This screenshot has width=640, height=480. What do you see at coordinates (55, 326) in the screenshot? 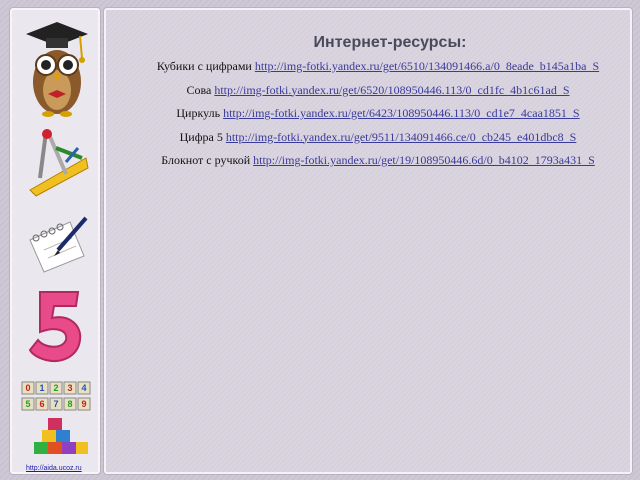
I see `digit-five-icon` at bounding box center [55, 326].